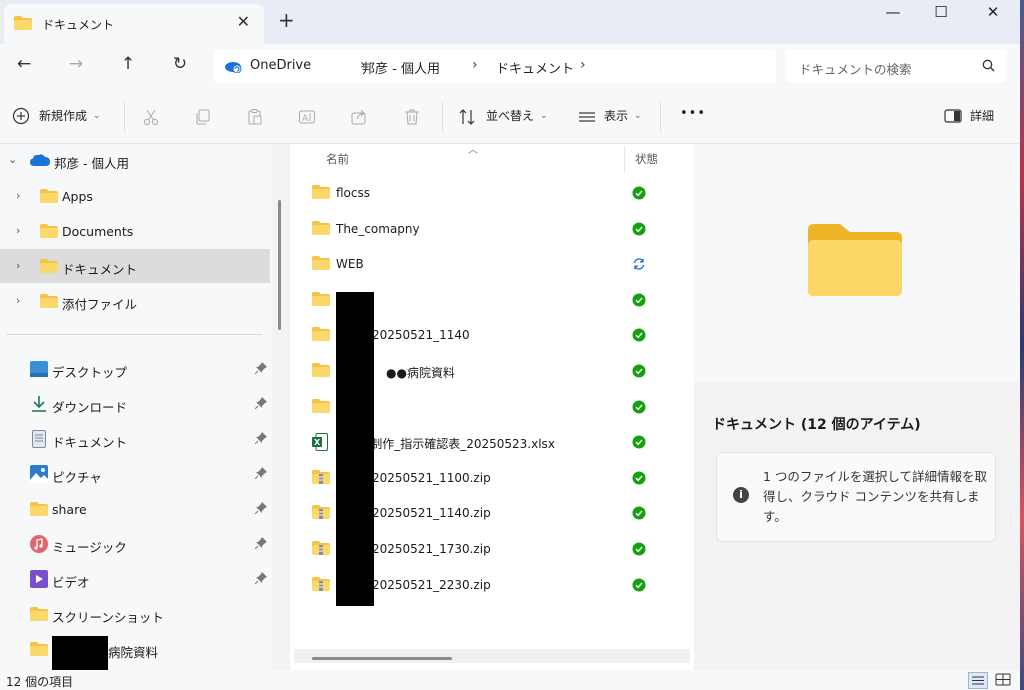 This screenshot has width=1024, height=690. Describe the element at coordinates (135, 196) in the screenshot. I see `sidebar-item-apps: › Apps` at that location.